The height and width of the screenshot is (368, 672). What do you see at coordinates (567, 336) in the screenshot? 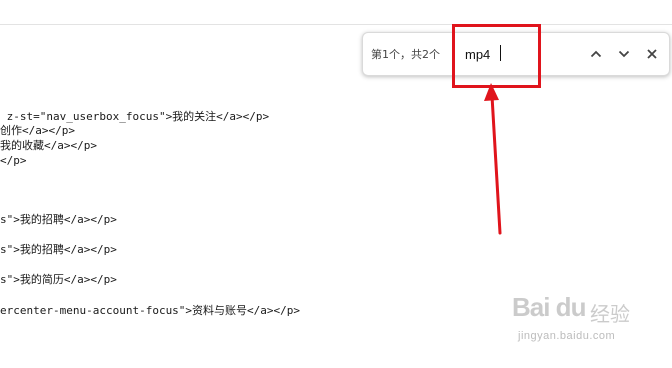
I see `watermark-url: jingyan.baidu.com` at bounding box center [567, 336].